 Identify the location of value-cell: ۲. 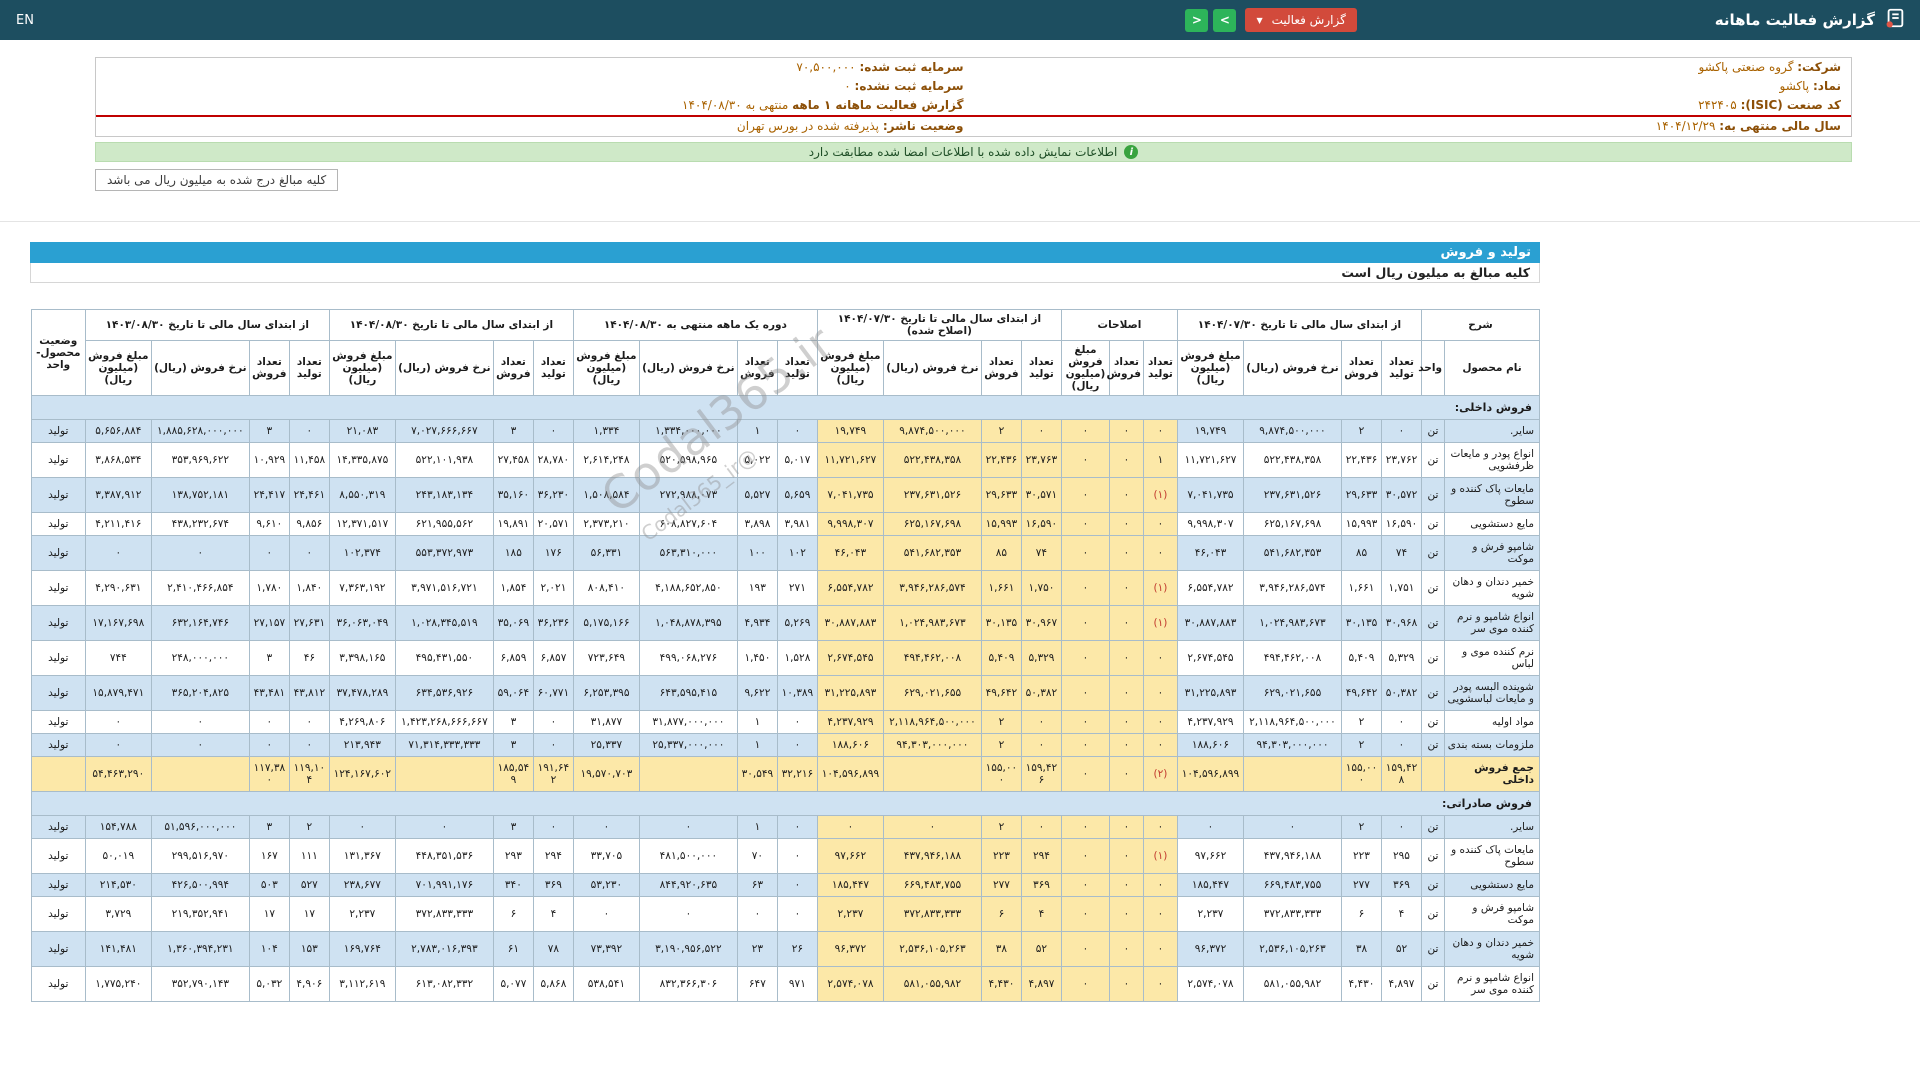
(1001, 745).